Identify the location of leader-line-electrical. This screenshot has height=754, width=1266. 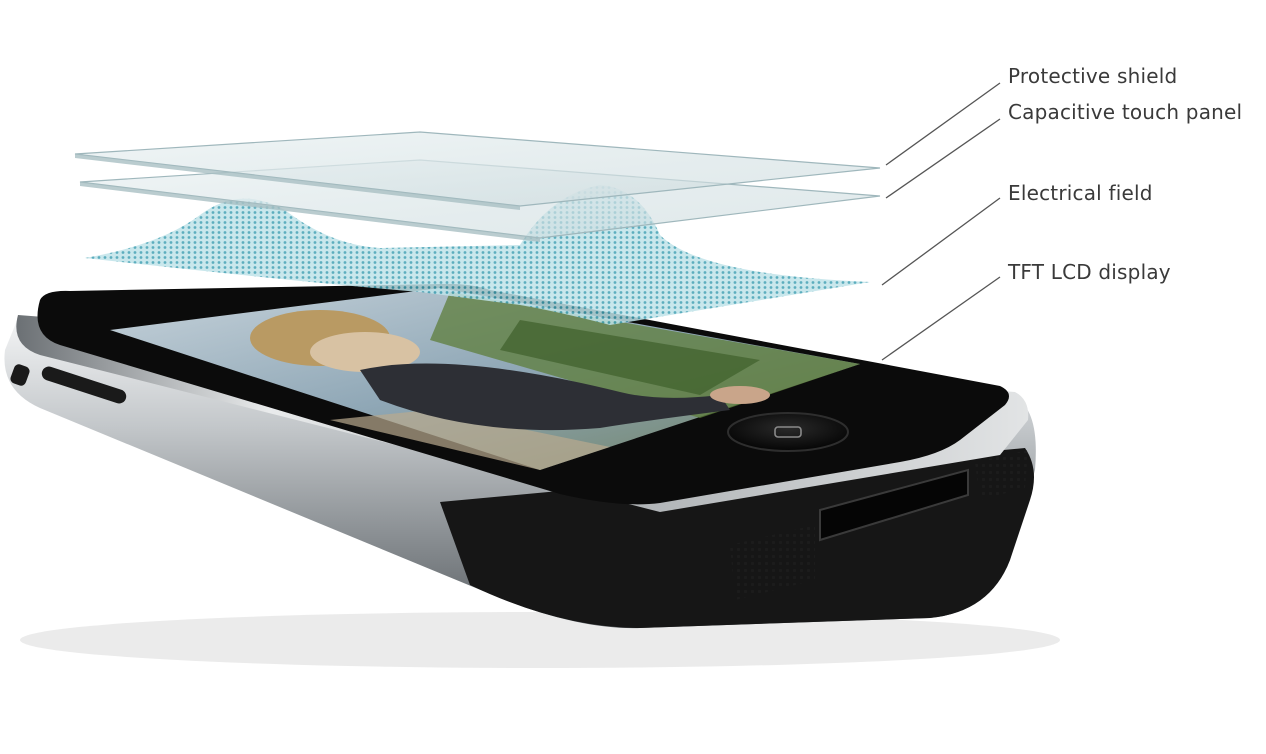
(941, 241).